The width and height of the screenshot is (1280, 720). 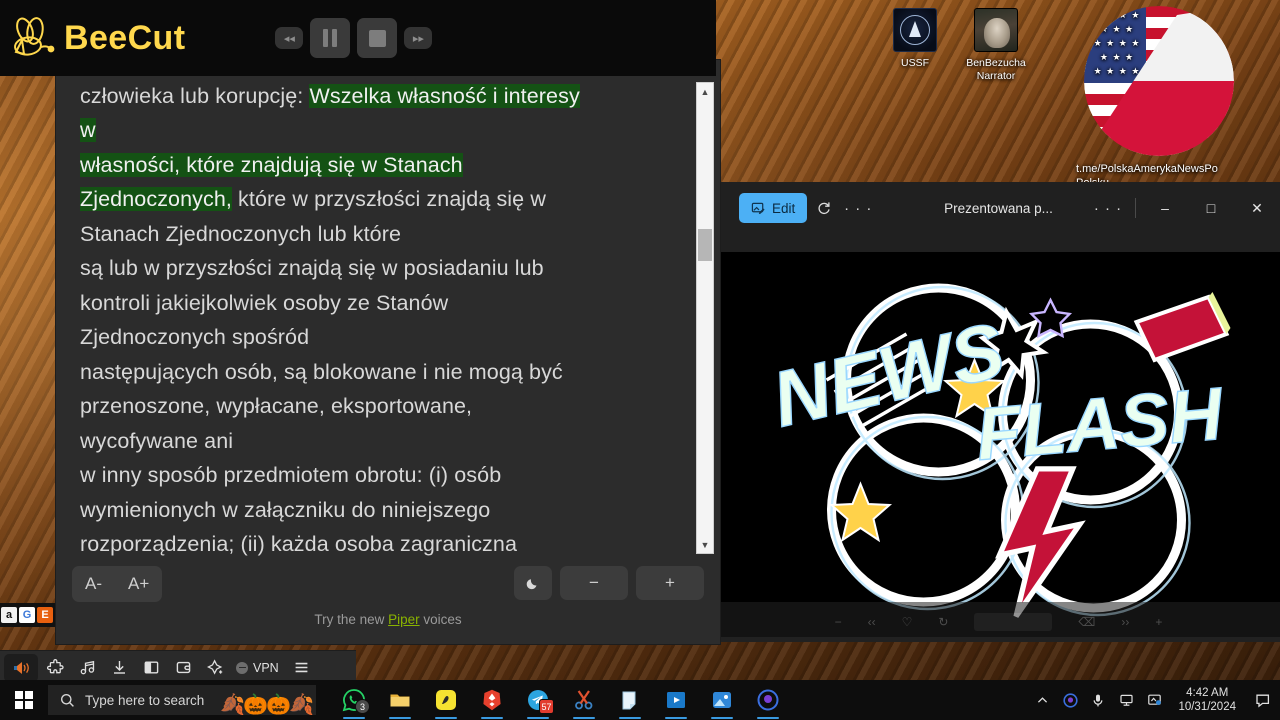 I want to click on scroll-up-arrow-icon: ▲, so click(x=705, y=91).